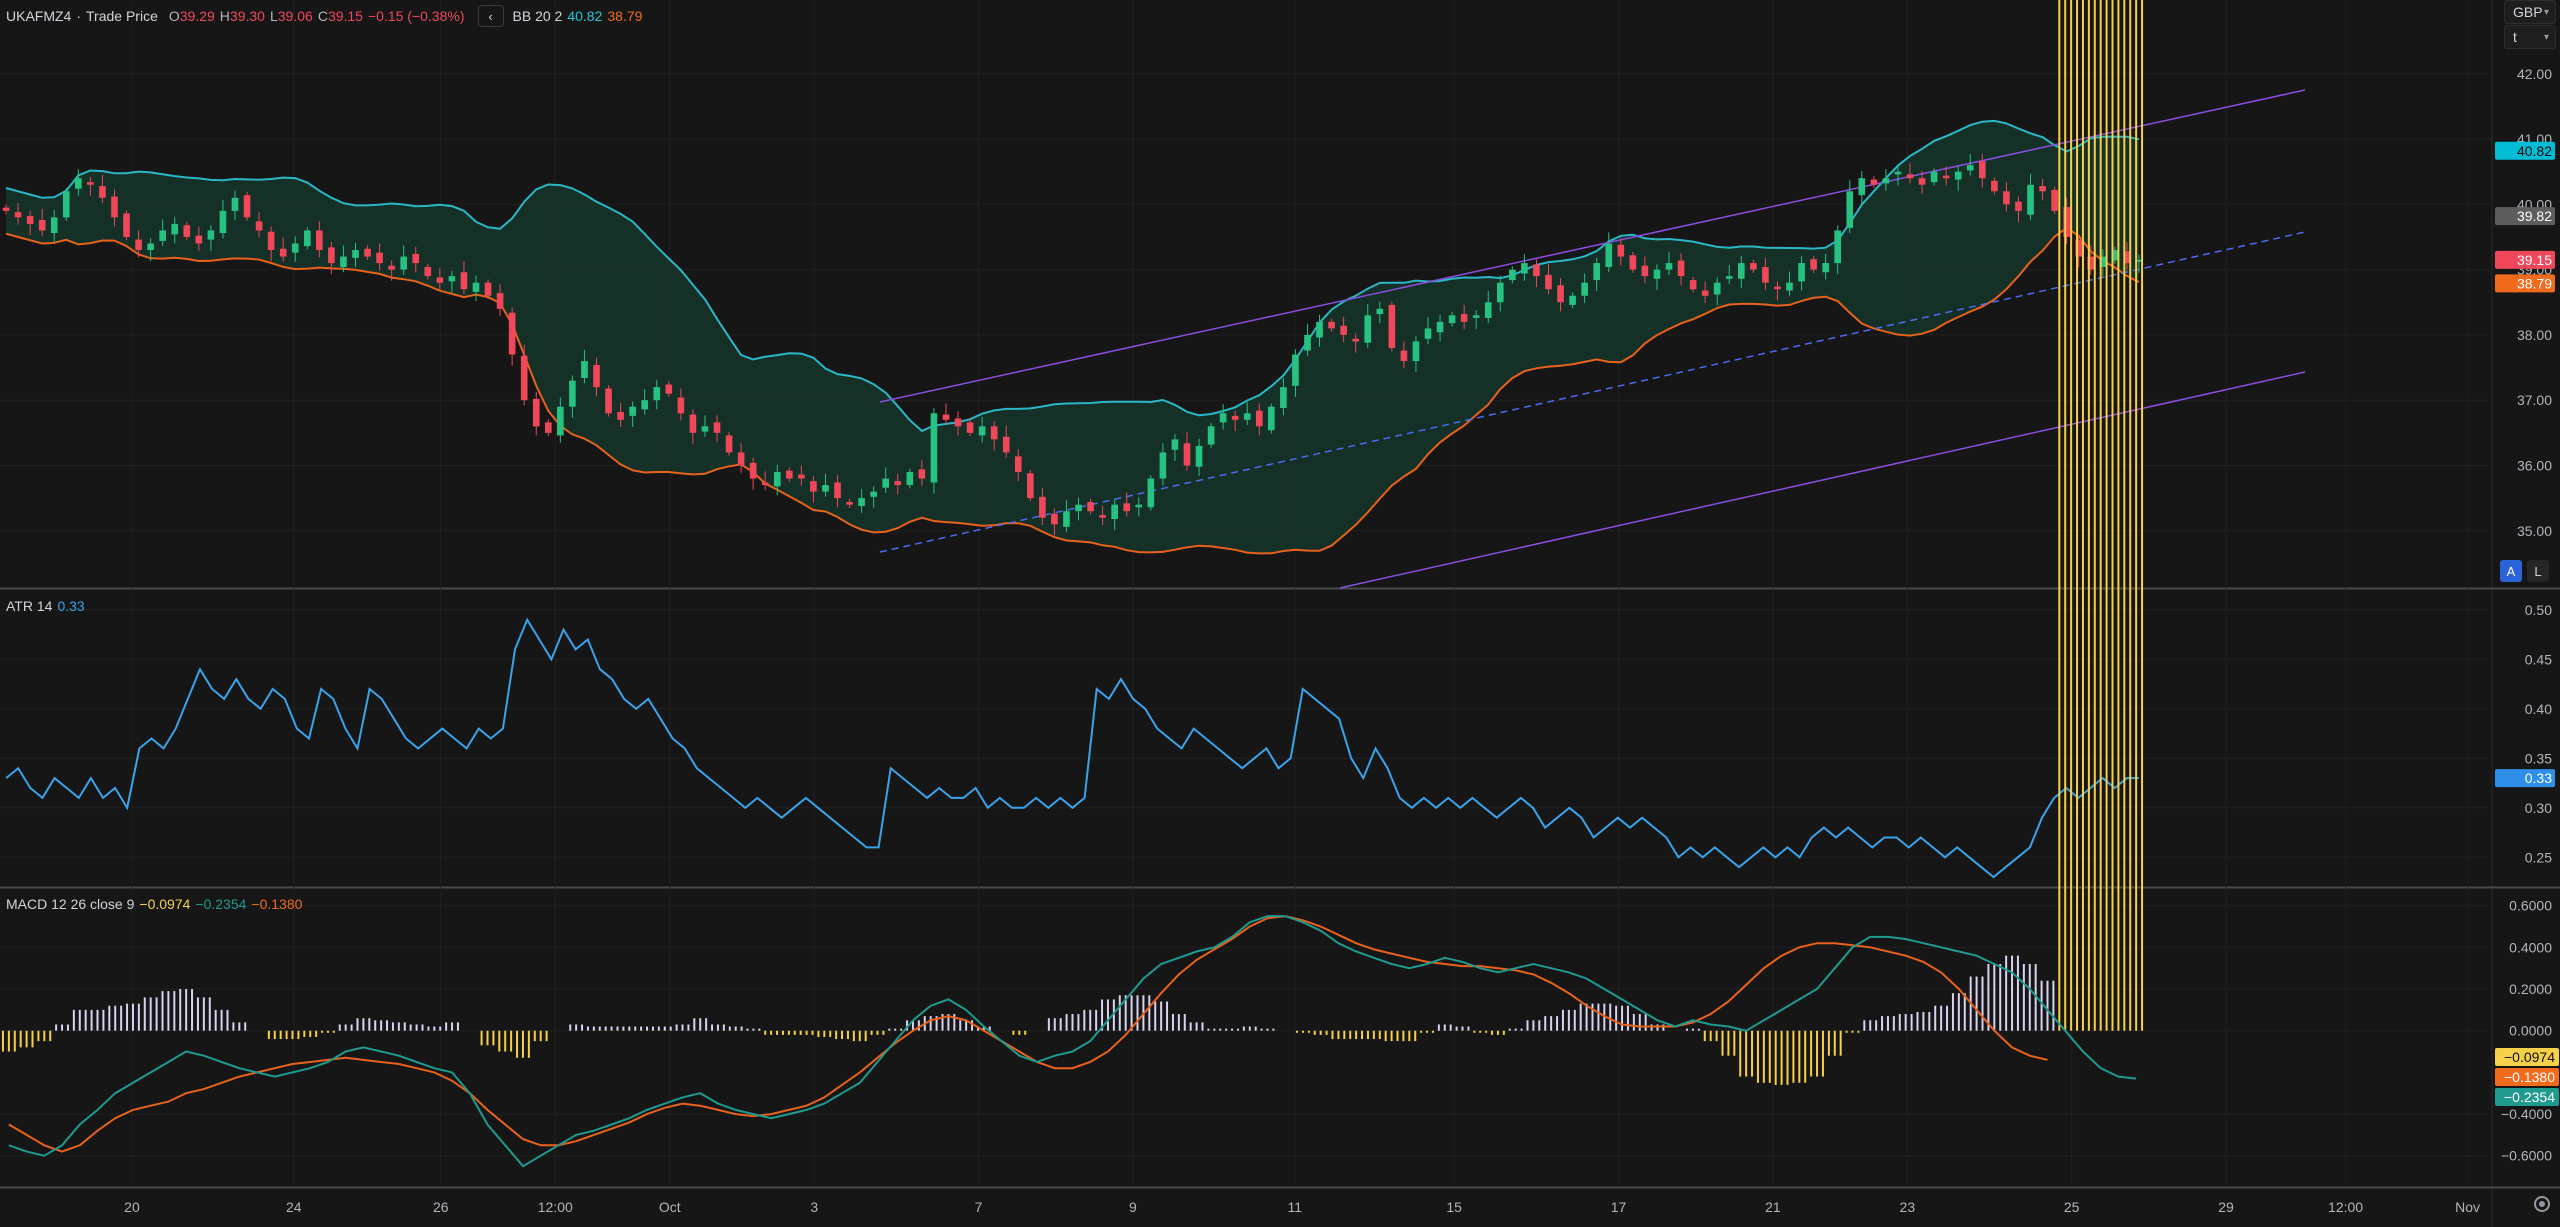  What do you see at coordinates (2534, 531) in the screenshot?
I see `price-tick-label: 35.00` at bounding box center [2534, 531].